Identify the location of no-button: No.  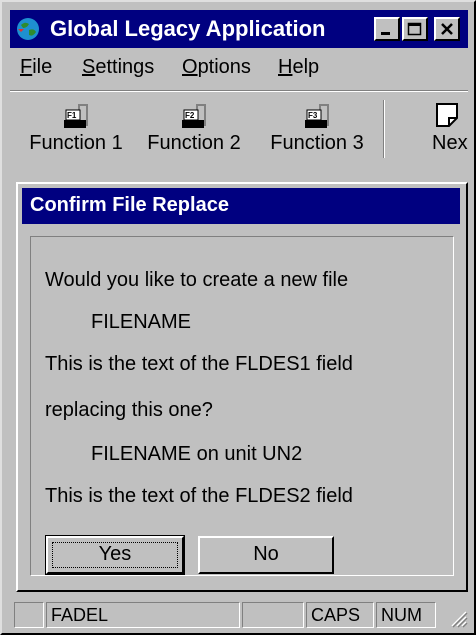
(266, 555).